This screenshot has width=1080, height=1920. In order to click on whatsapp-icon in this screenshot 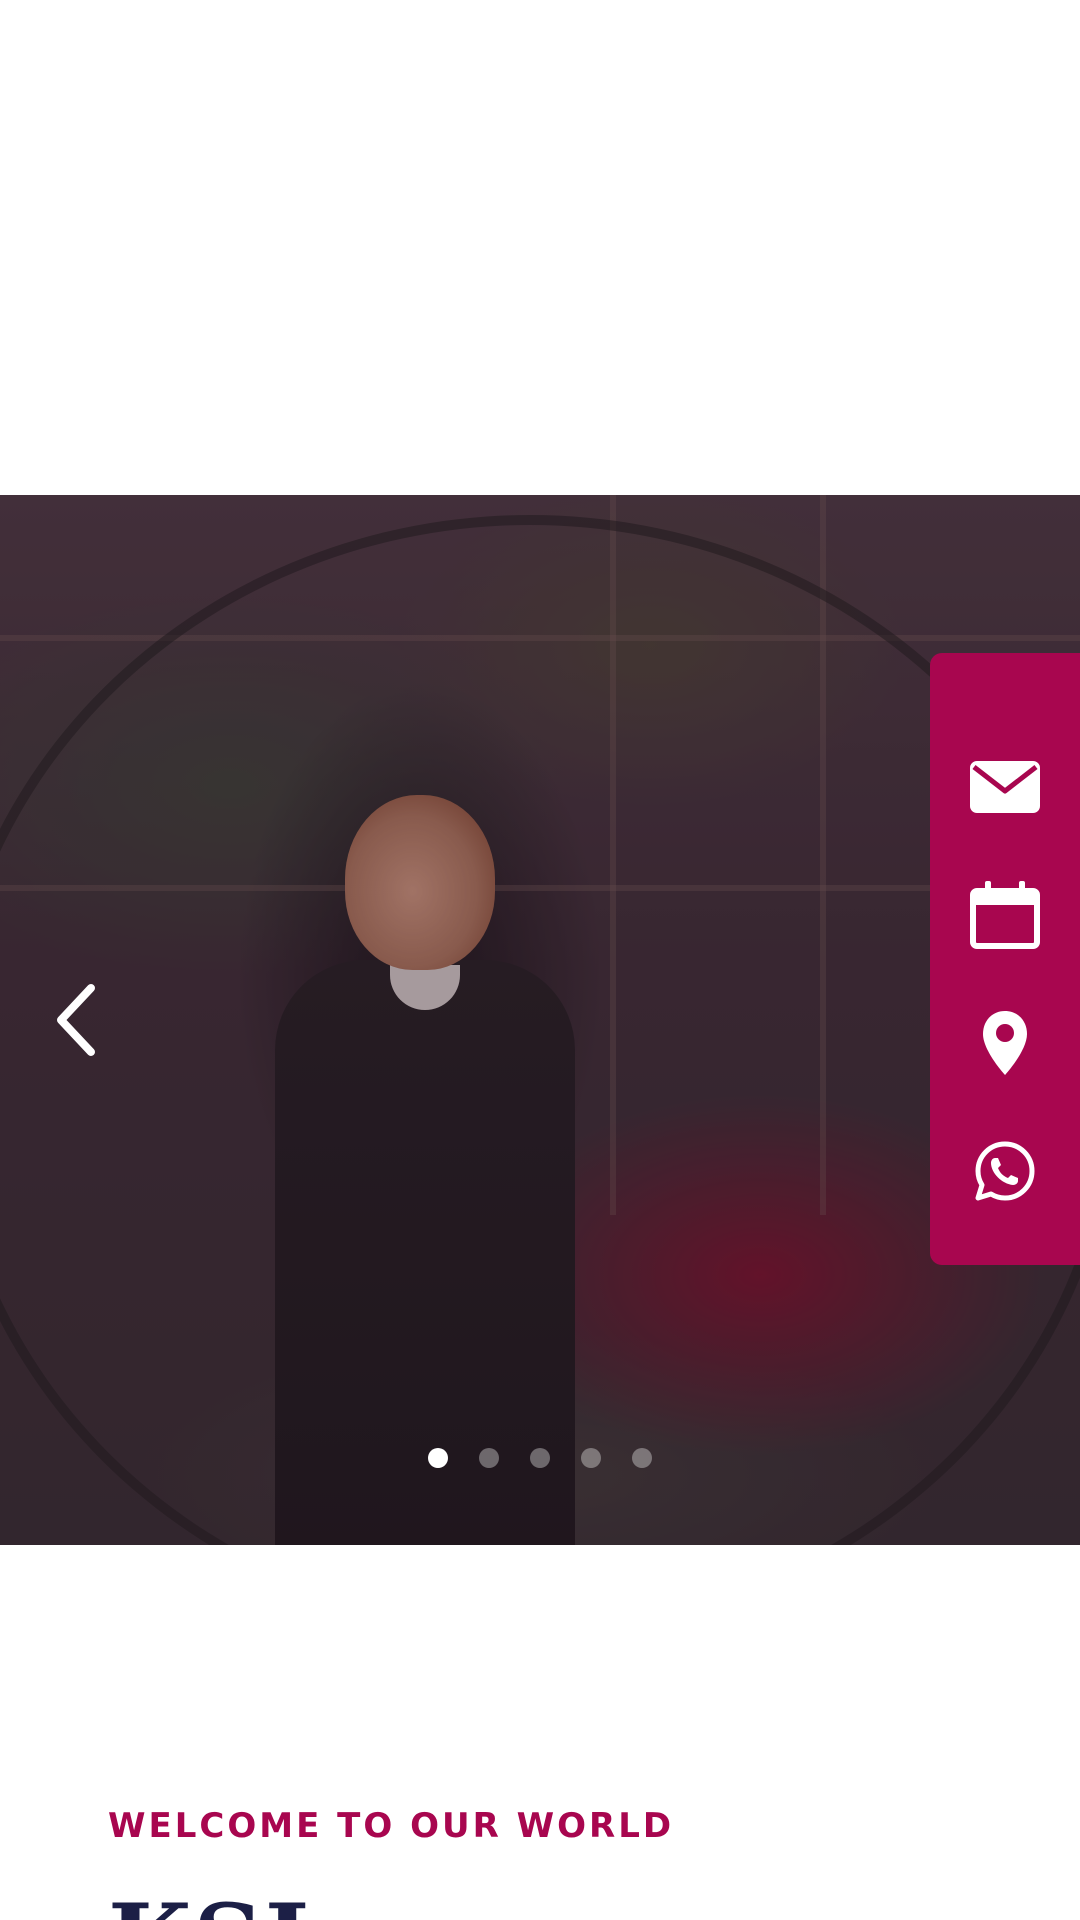, I will do `click(1005, 1171)`.